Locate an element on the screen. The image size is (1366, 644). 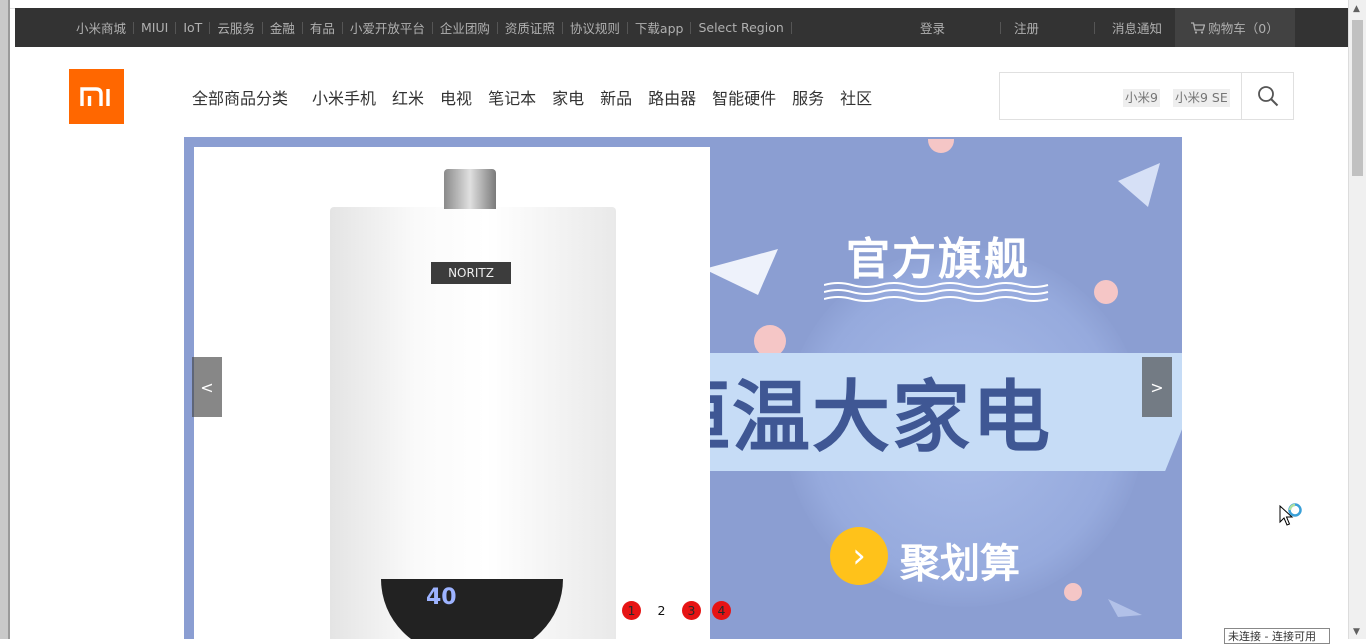
nav-service: 服务 is located at coordinates (808, 97).